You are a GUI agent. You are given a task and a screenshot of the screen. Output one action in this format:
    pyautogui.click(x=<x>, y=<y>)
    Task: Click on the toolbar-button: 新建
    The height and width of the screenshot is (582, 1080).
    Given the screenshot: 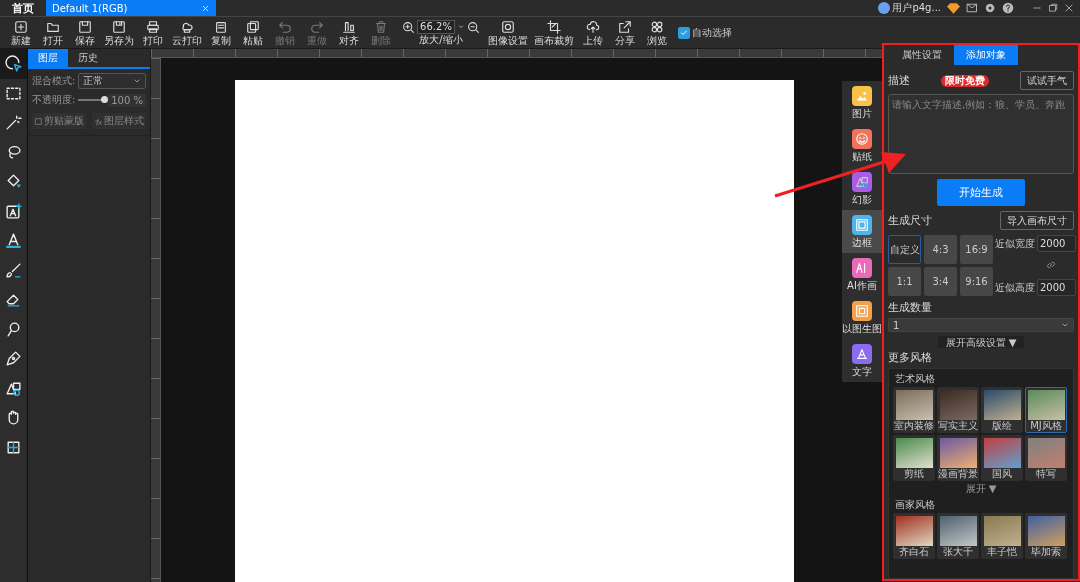 What is the action you would take?
    pyautogui.click(x=21, y=32)
    